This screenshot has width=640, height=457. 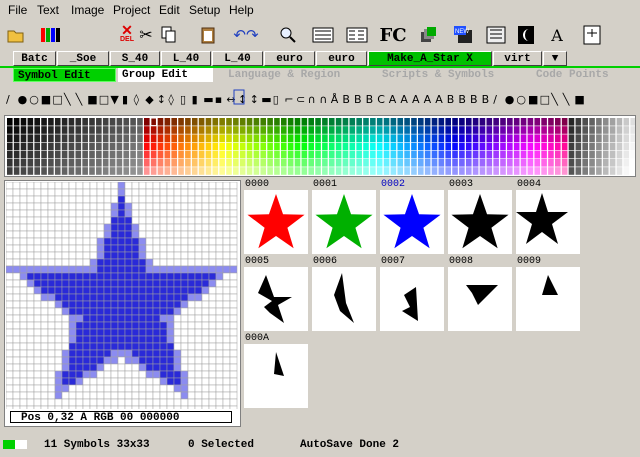 I want to click on tool-icon: ╲, so click(x=554, y=99).